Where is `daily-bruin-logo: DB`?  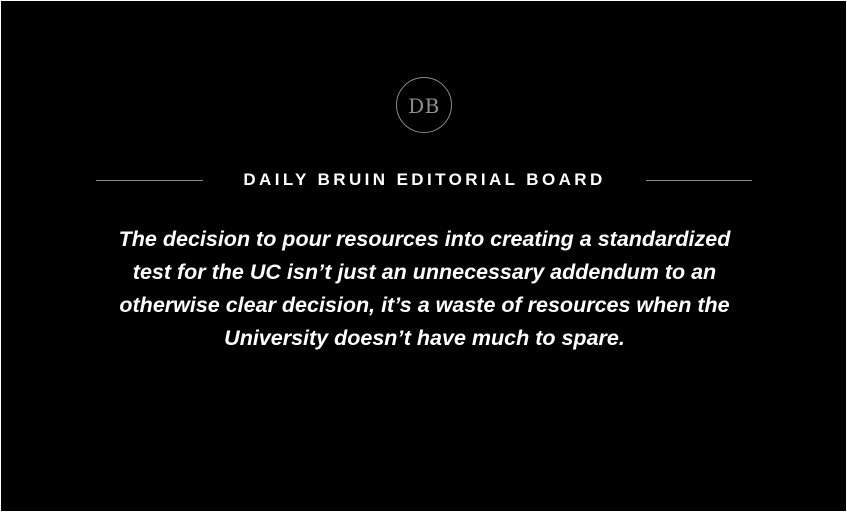
daily-bruin-logo: DB is located at coordinates (424, 105).